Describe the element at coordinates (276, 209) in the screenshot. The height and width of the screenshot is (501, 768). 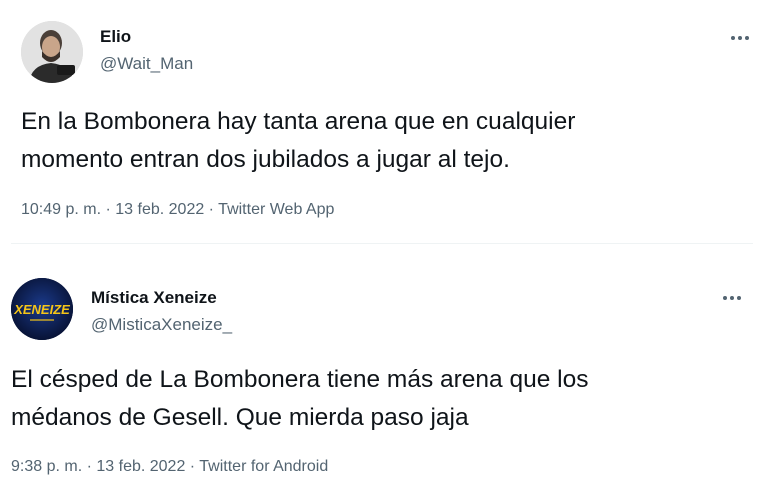
I see `tweet-source: Twitter Web App` at that location.